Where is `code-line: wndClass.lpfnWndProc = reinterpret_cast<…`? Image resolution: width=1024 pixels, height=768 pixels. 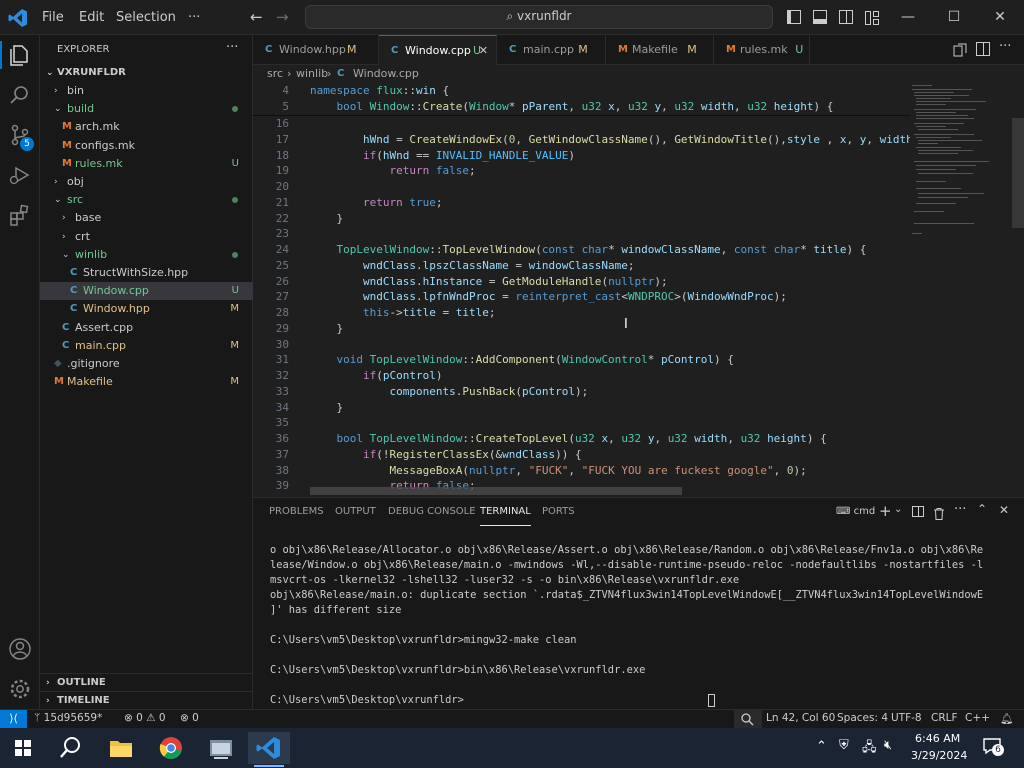 code-line: wndClass.lpfnWndProc = reinterpret_cast<… is located at coordinates (548, 296).